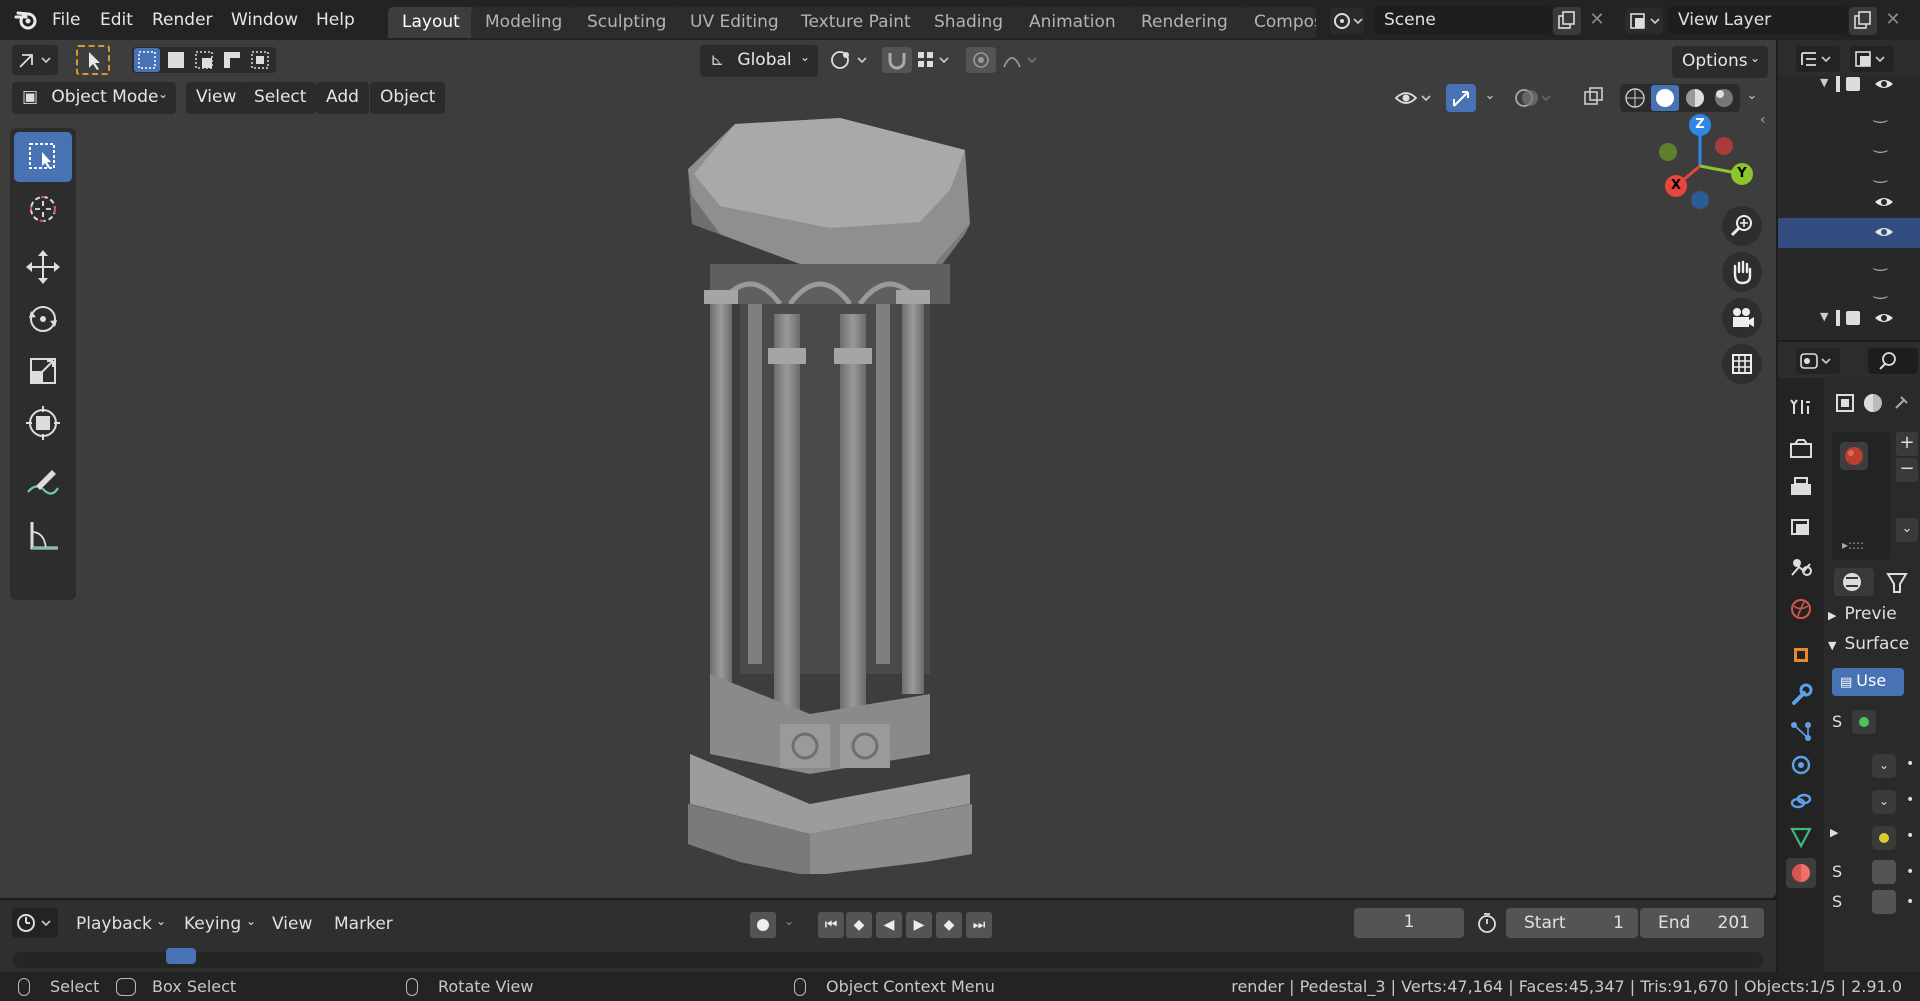 The image size is (1920, 1001). I want to click on add-menu: Add, so click(342, 98).